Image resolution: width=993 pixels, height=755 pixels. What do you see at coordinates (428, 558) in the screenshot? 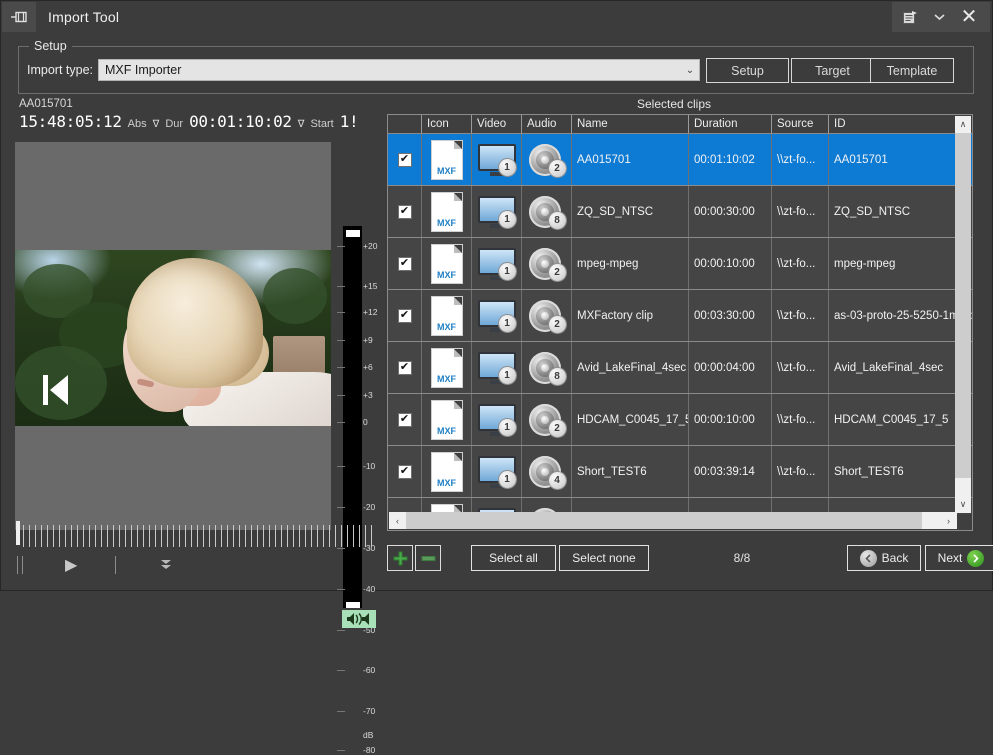
I see `remove-clip-button` at bounding box center [428, 558].